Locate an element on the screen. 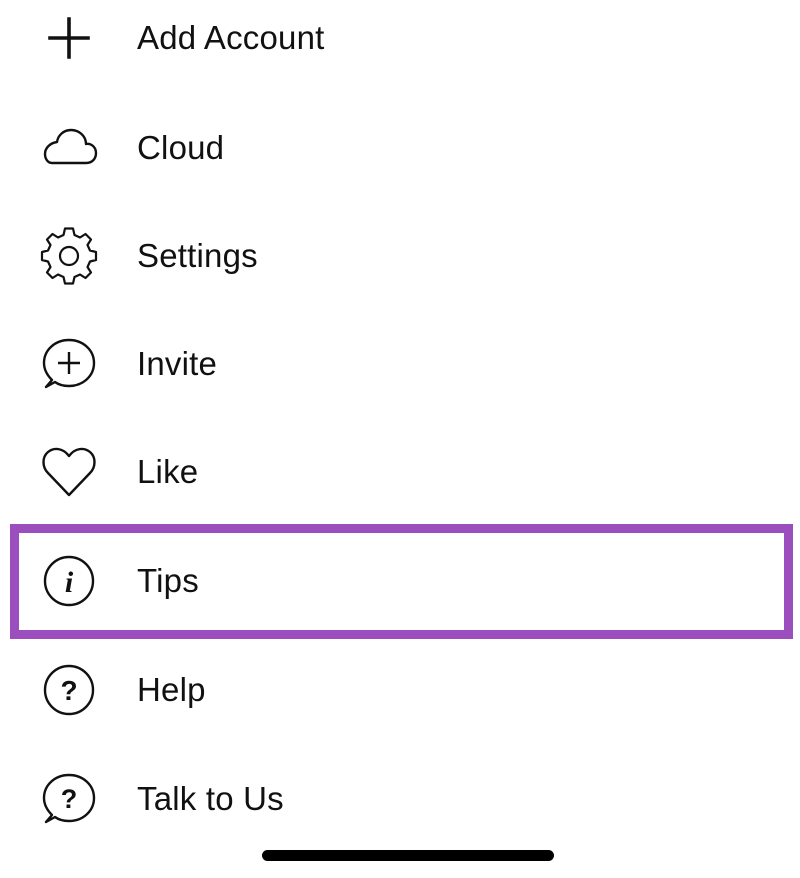 This screenshot has height=878, width=800. question-icon: ? is located at coordinates (69, 690).